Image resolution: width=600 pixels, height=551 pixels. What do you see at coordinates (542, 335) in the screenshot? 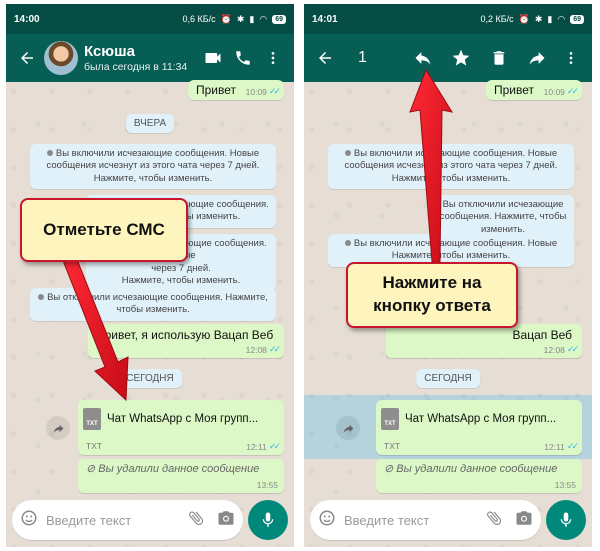
I see `message-text: Вацап Веб` at bounding box center [542, 335].